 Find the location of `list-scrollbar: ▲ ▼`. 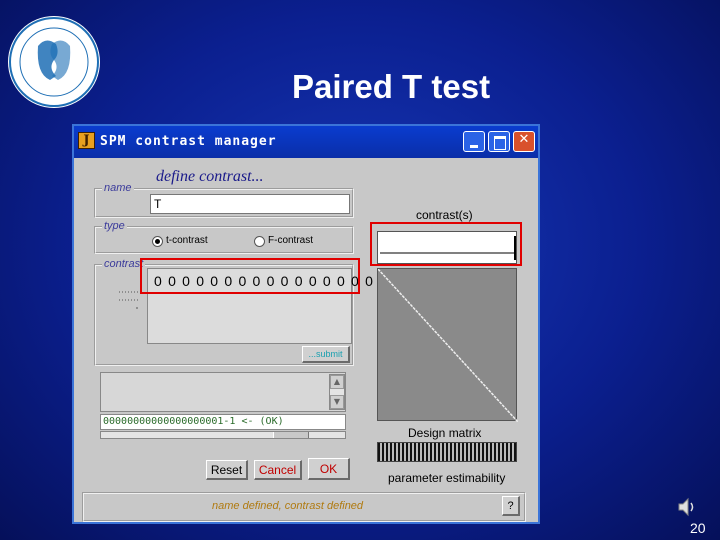

list-scrollbar: ▲ ▼ is located at coordinates (337, 392).